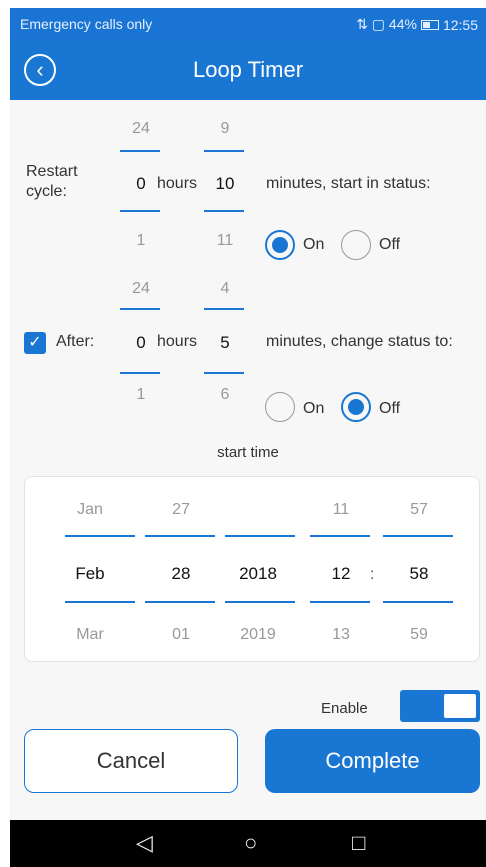 This screenshot has height=867, width=486. Describe the element at coordinates (248, 24) in the screenshot. I see `status-bar: Emergency calls only ⇅ ▢ 44% 12:55` at that location.